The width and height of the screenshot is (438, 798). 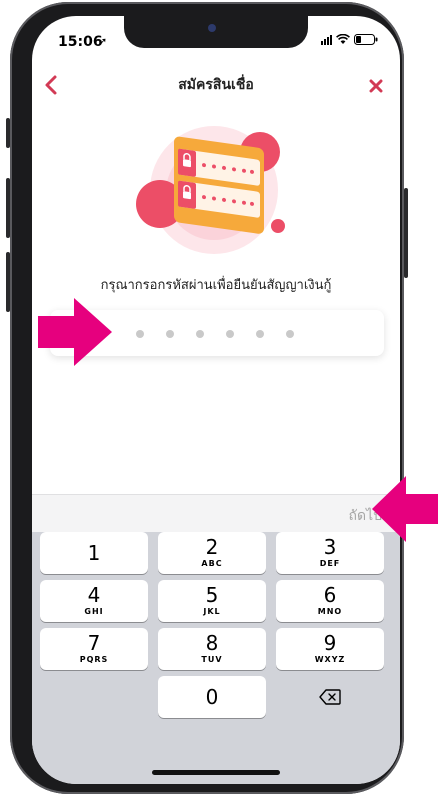 I want to click on key-number: 0, so click(x=212, y=697).